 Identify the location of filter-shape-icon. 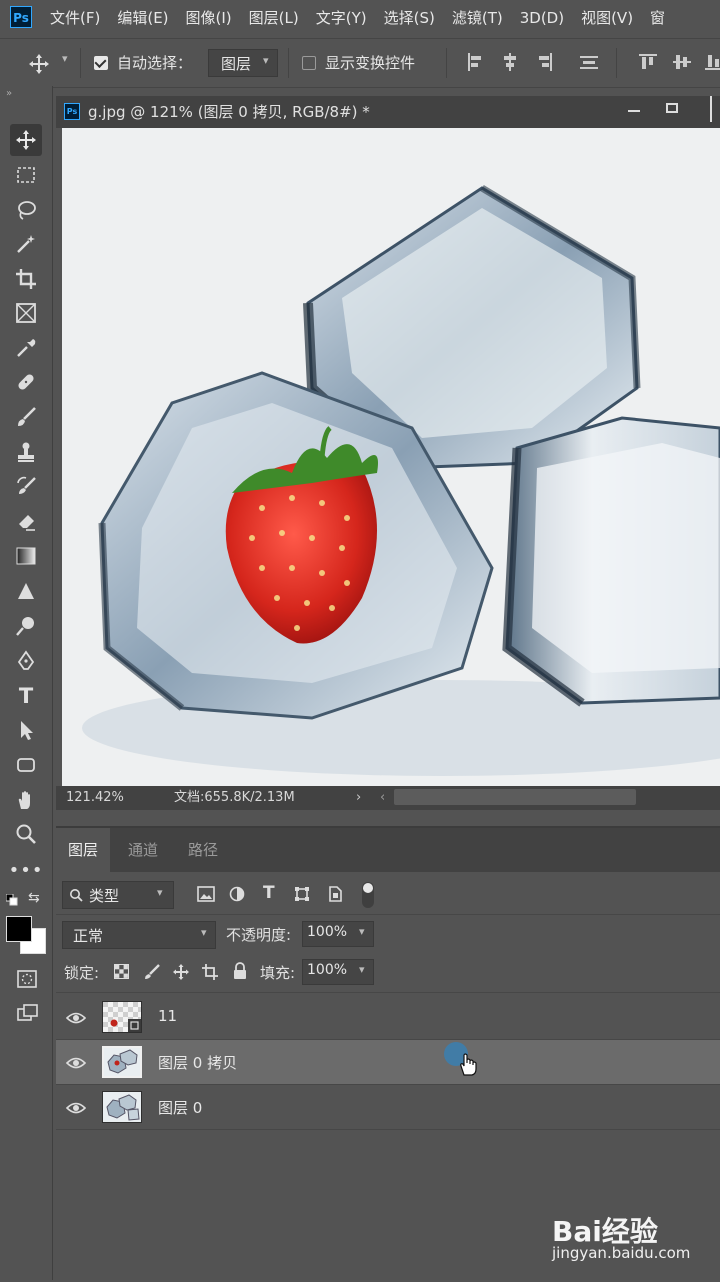
(302, 894).